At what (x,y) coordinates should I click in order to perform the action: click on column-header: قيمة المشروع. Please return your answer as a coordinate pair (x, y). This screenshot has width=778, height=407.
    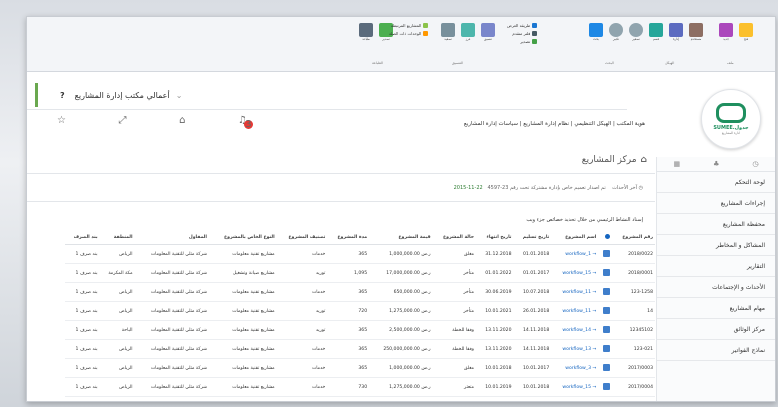
    Looking at the image, I should click on (401, 238).